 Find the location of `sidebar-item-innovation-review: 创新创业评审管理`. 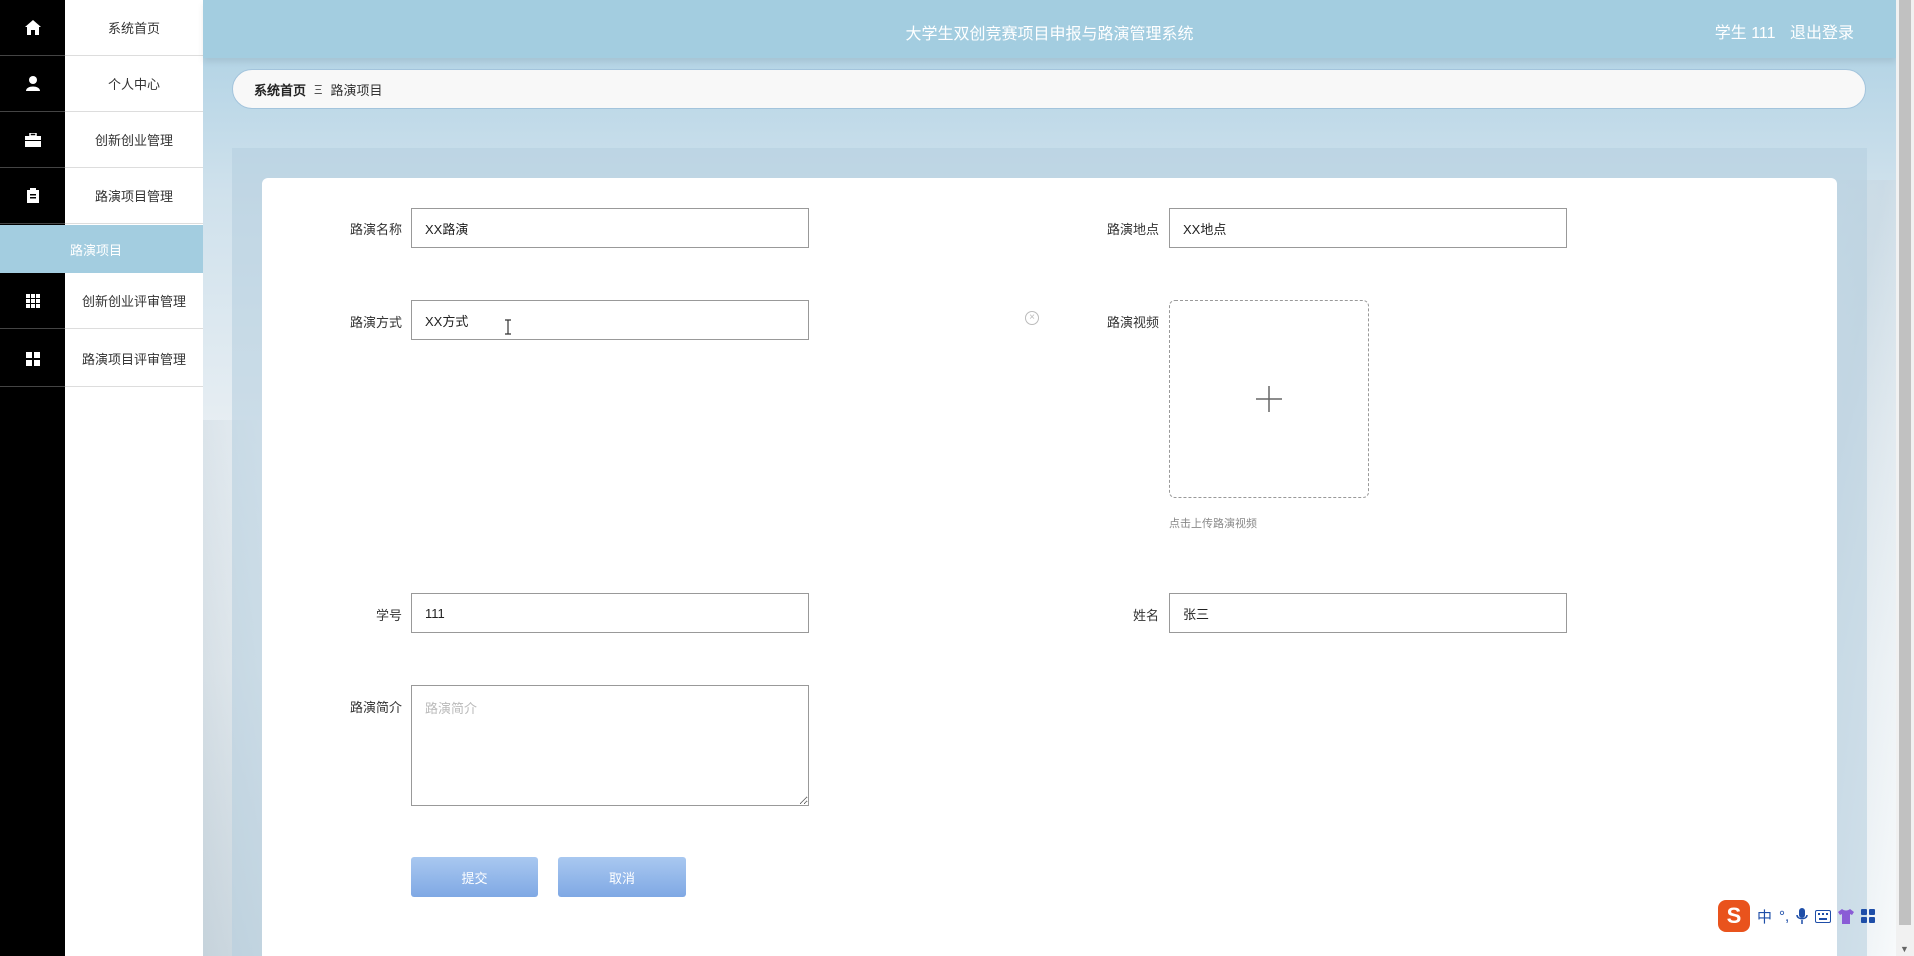

sidebar-item-innovation-review: 创新创业评审管理 is located at coordinates (101, 301).